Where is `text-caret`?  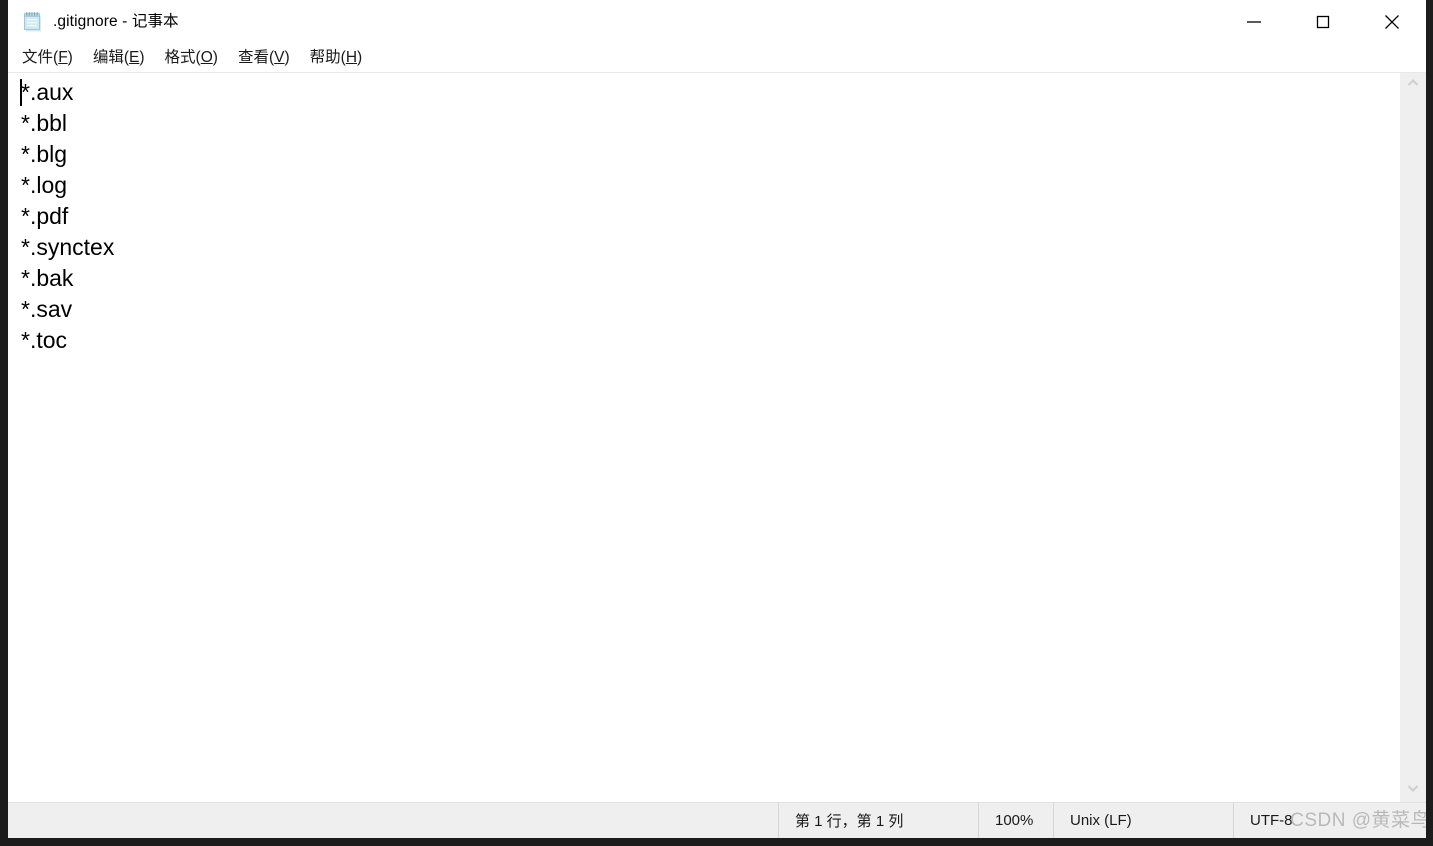 text-caret is located at coordinates (21, 92).